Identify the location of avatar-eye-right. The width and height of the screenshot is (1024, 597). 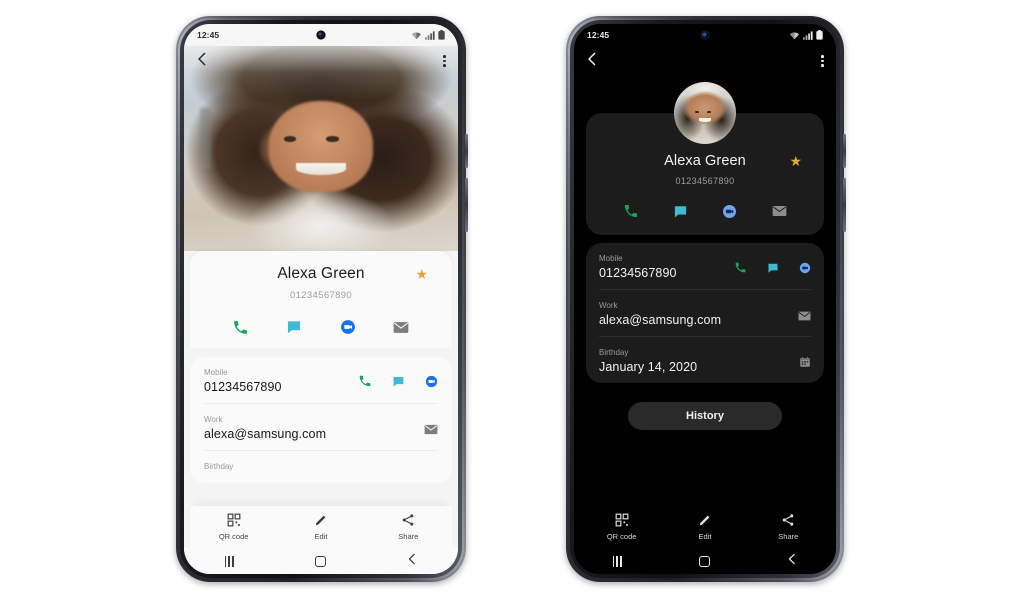
(709, 111).